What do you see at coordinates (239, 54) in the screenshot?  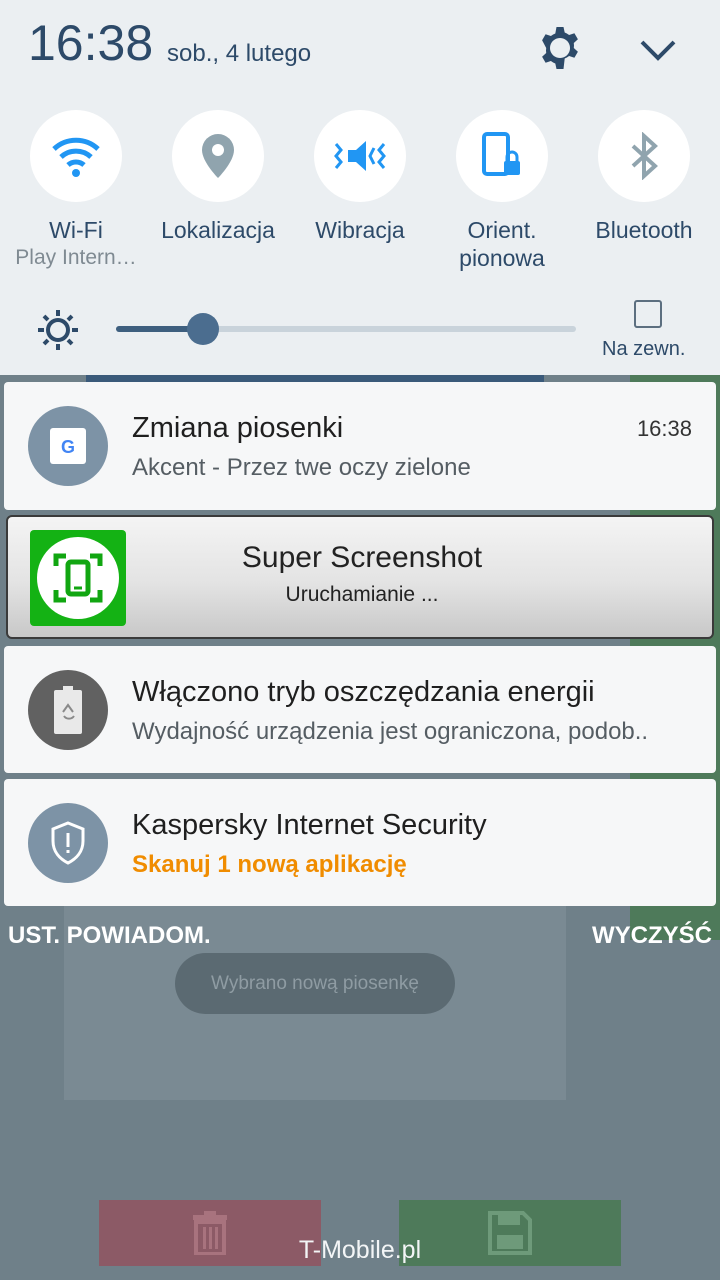 I see `date: sob., 4 lutego` at bounding box center [239, 54].